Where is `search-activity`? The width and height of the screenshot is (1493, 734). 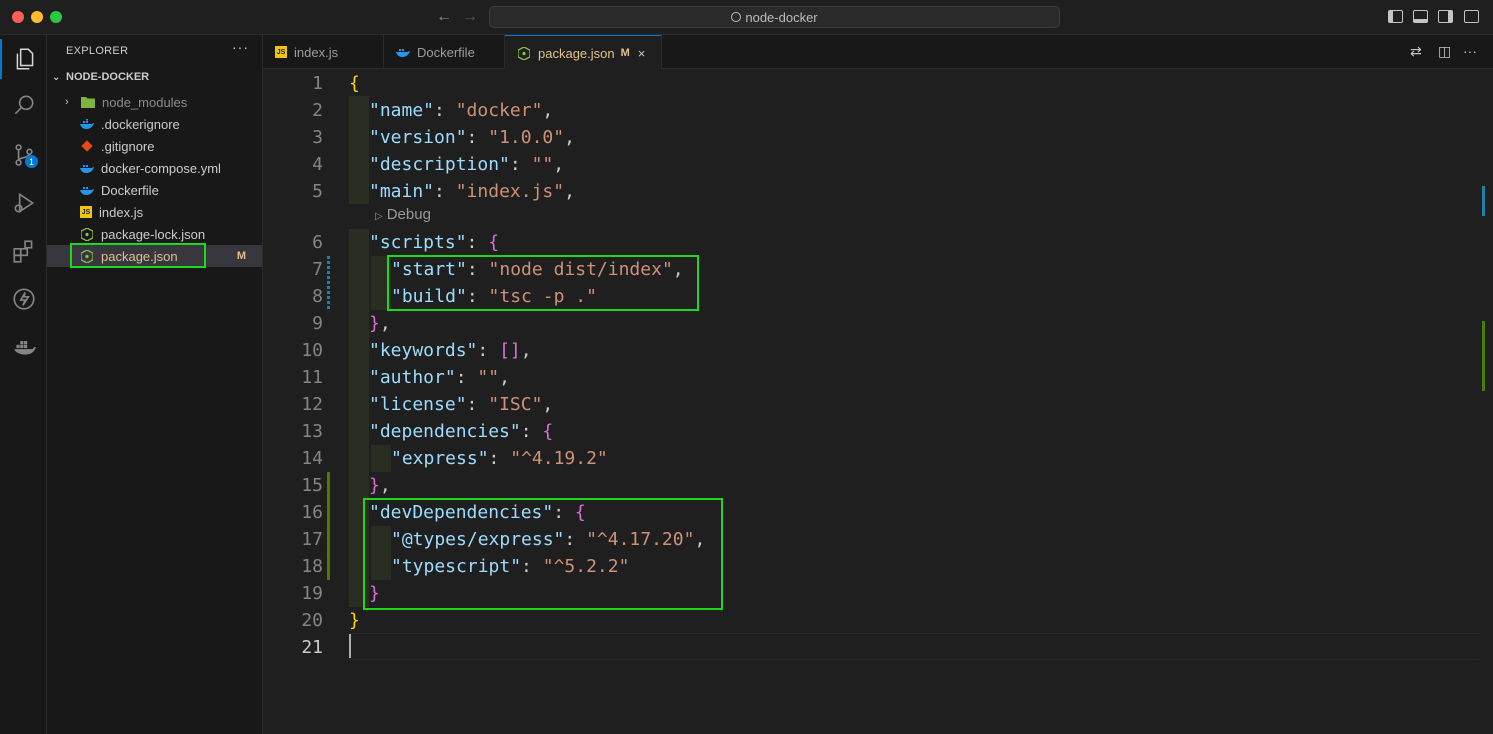
search-activity is located at coordinates (23, 105).